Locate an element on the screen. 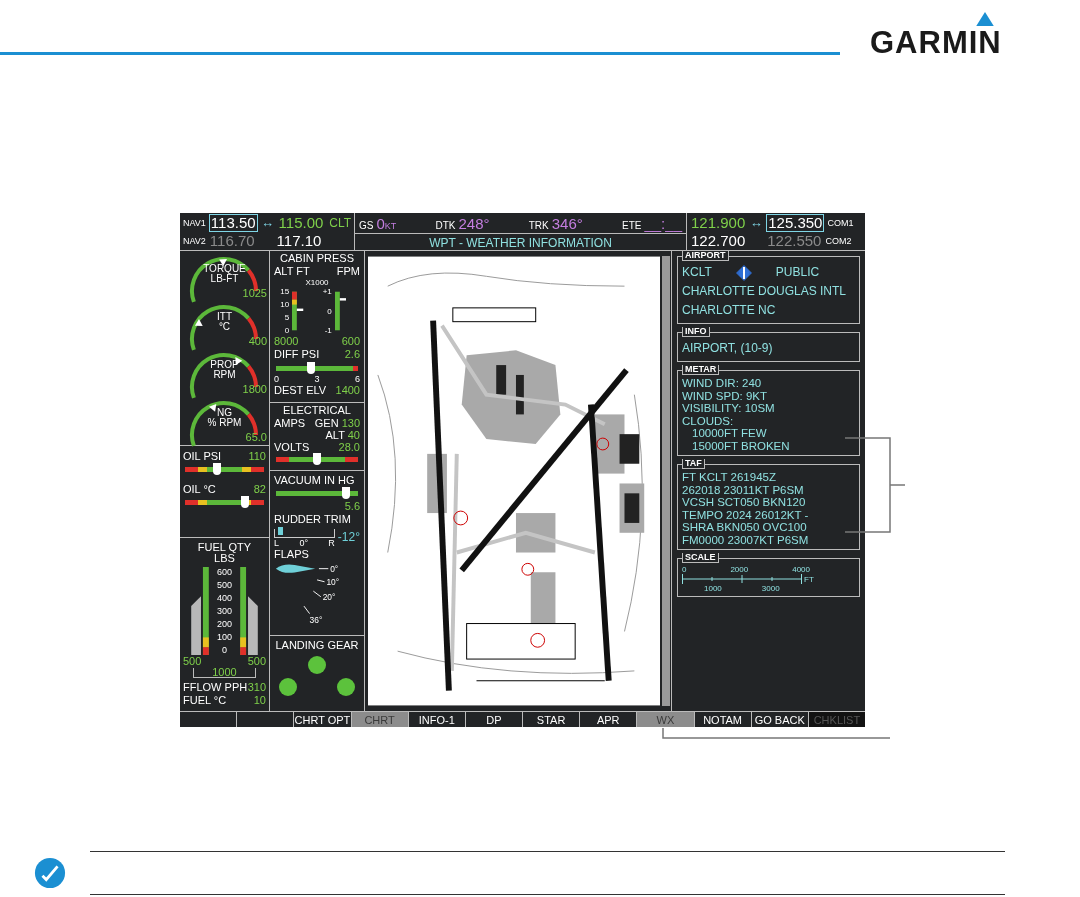 This screenshot has width=1080, height=897. frequency: 121.900 is located at coordinates (718, 222).